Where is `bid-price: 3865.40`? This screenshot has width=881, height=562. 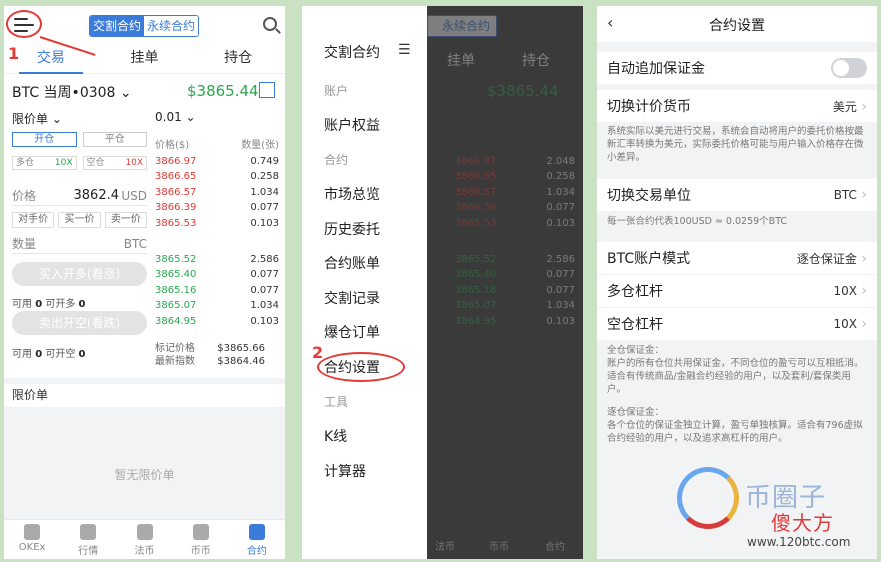 bid-price: 3865.40 is located at coordinates (476, 275).